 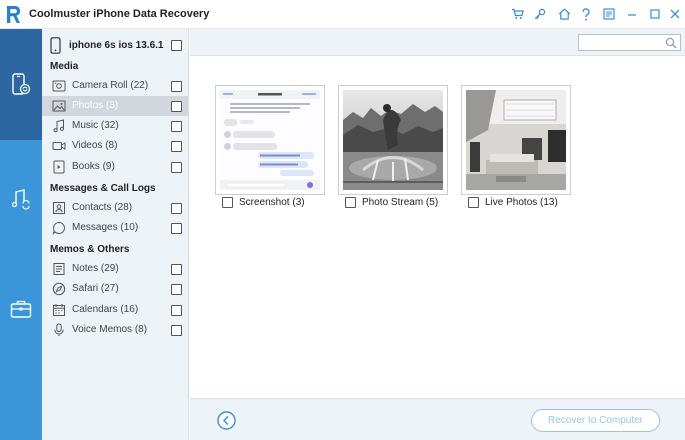 I want to click on album-name: Screenshot (3), so click(x=272, y=202).